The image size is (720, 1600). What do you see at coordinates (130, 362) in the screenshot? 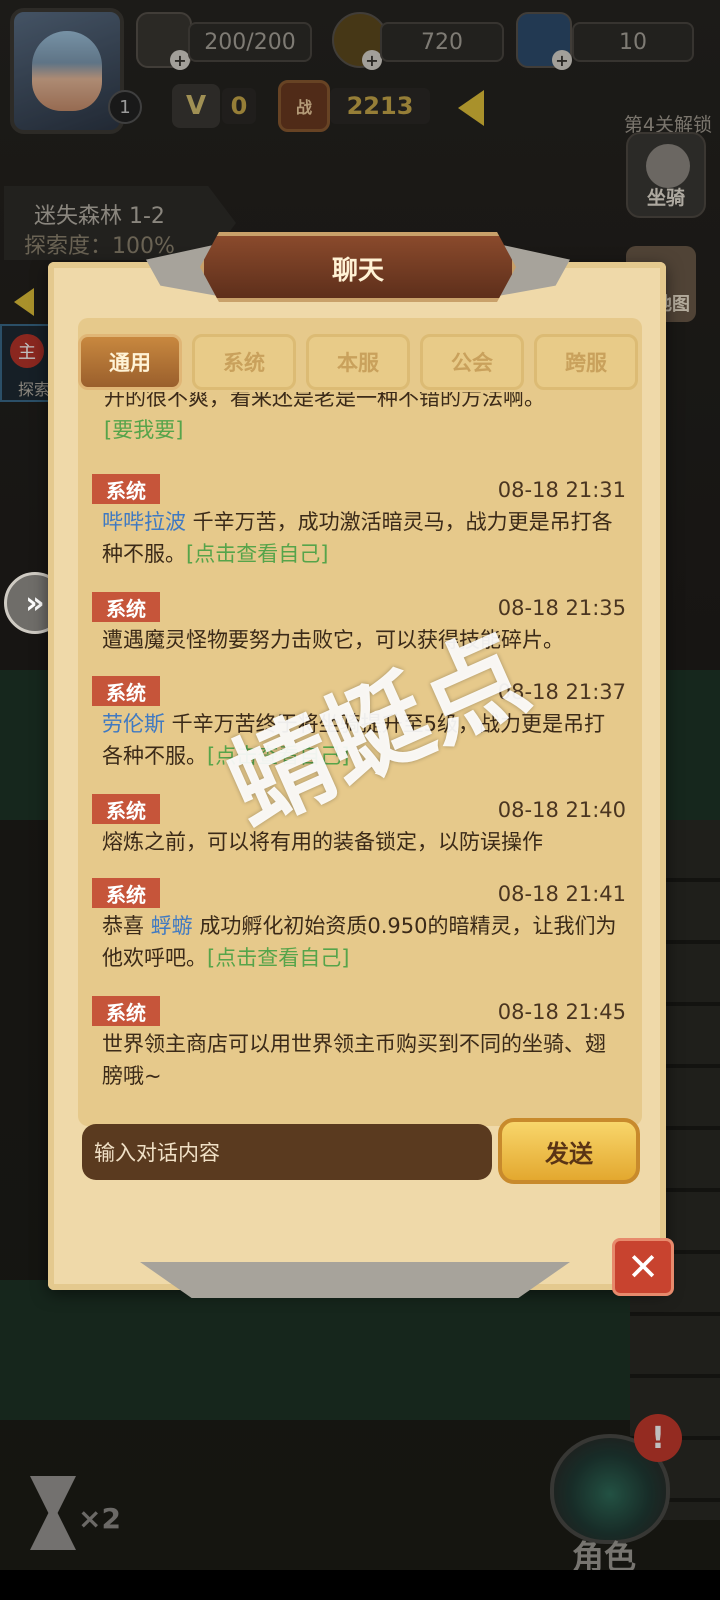
I see `tab-general: 通用` at bounding box center [130, 362].